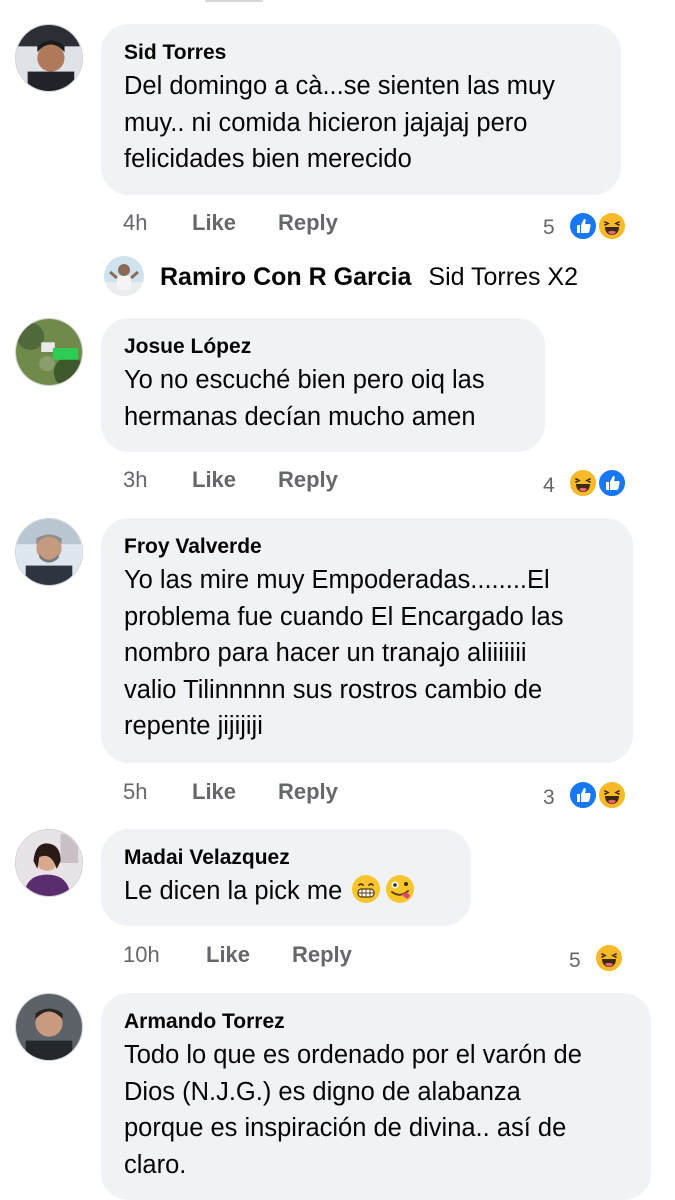 The height and width of the screenshot is (1200, 675). What do you see at coordinates (367, 547) in the screenshot?
I see `comment-author: Froy Valverde` at bounding box center [367, 547].